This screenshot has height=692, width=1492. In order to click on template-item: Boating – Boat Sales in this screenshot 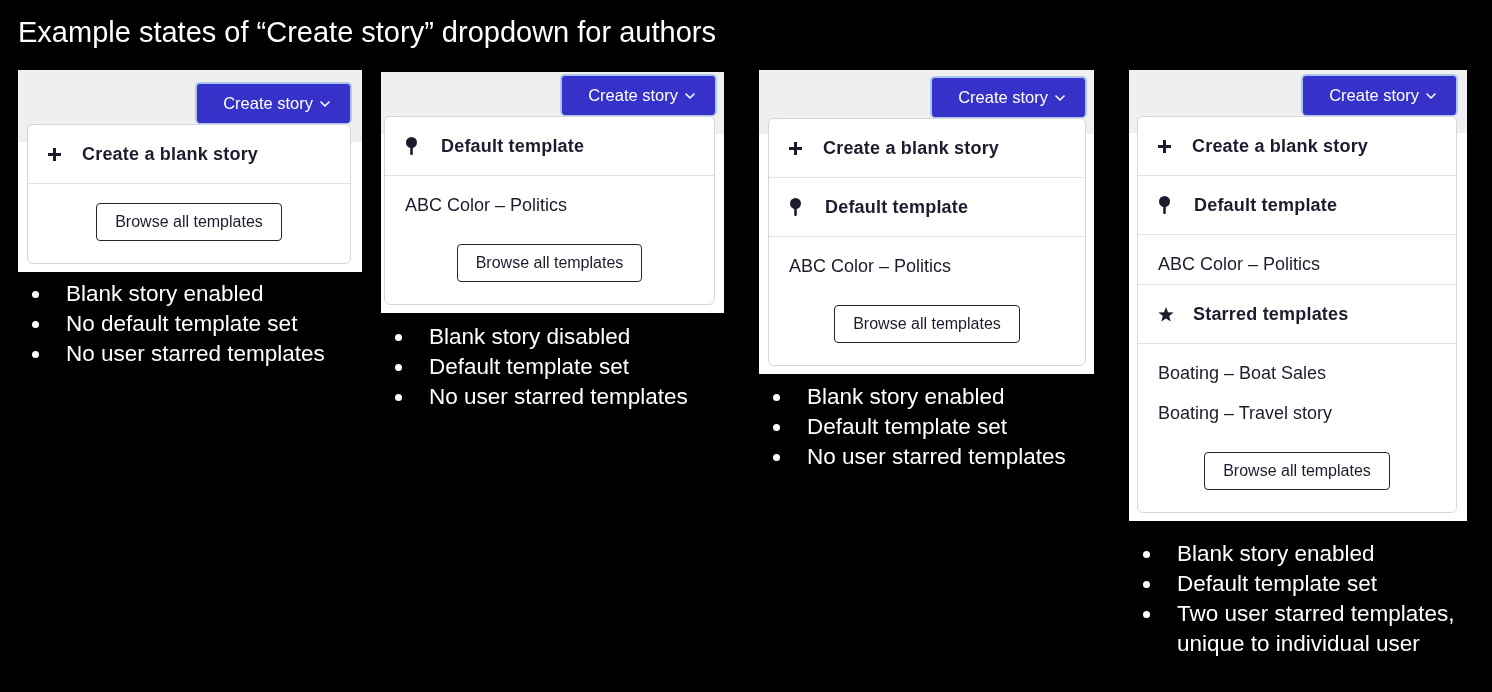, I will do `click(1297, 373)`.